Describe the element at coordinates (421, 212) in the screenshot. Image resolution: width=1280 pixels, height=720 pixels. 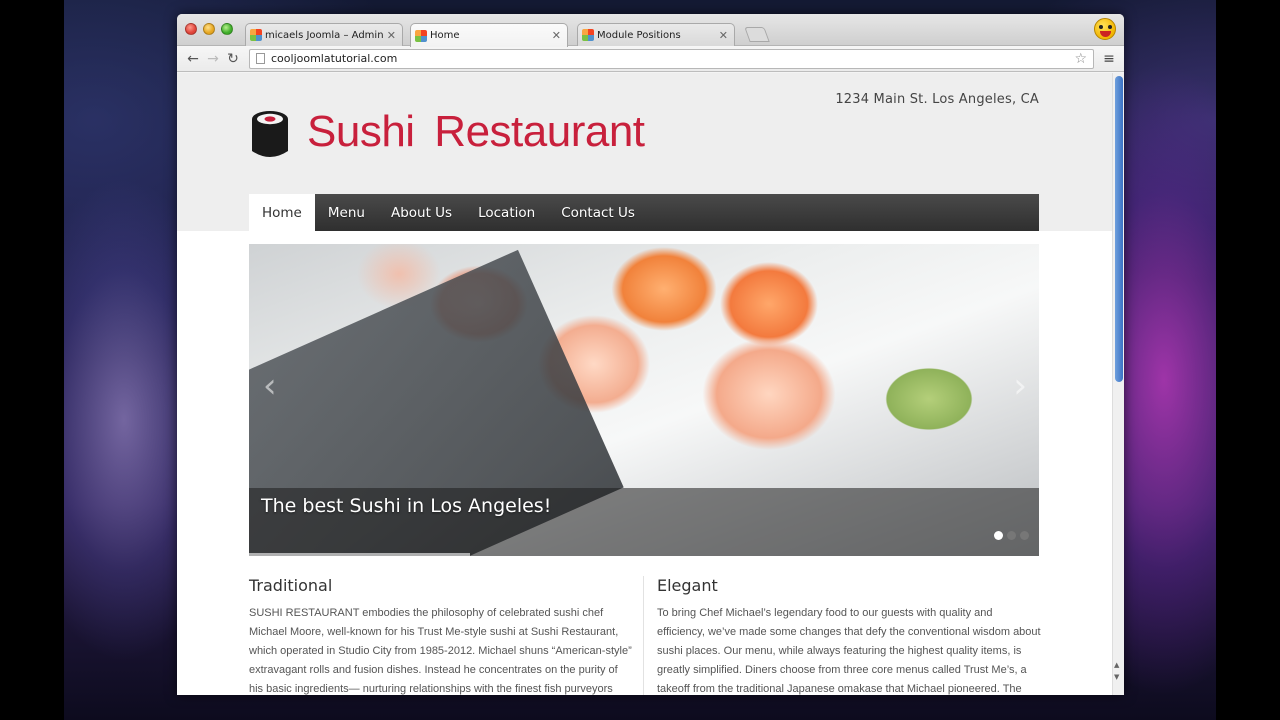
I see `nav-item-about-us: About Us` at that location.